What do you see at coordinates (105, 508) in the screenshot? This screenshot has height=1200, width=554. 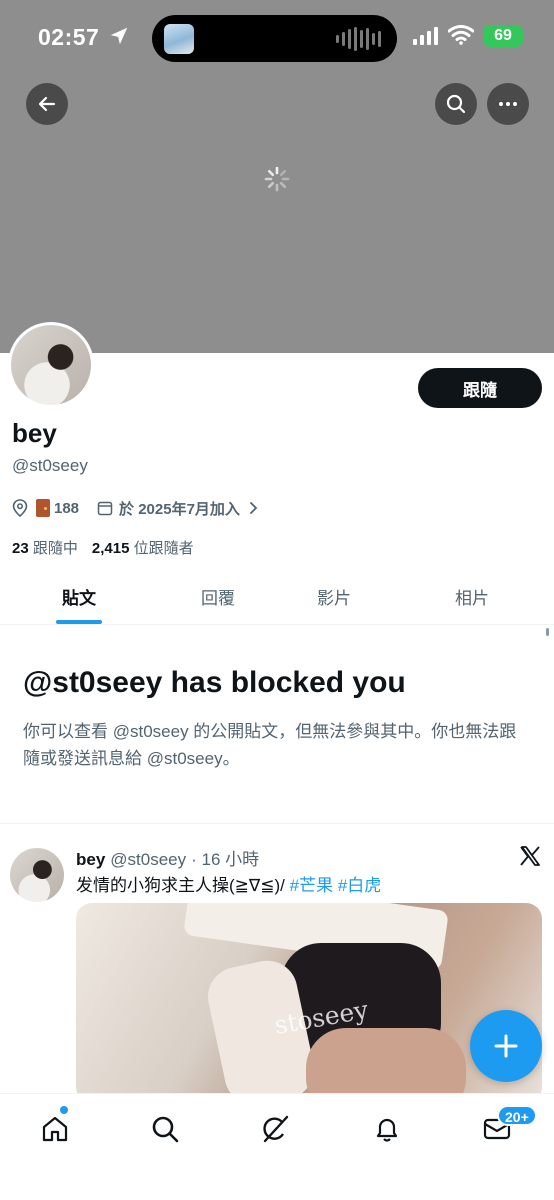 I see `calendar-icon` at bounding box center [105, 508].